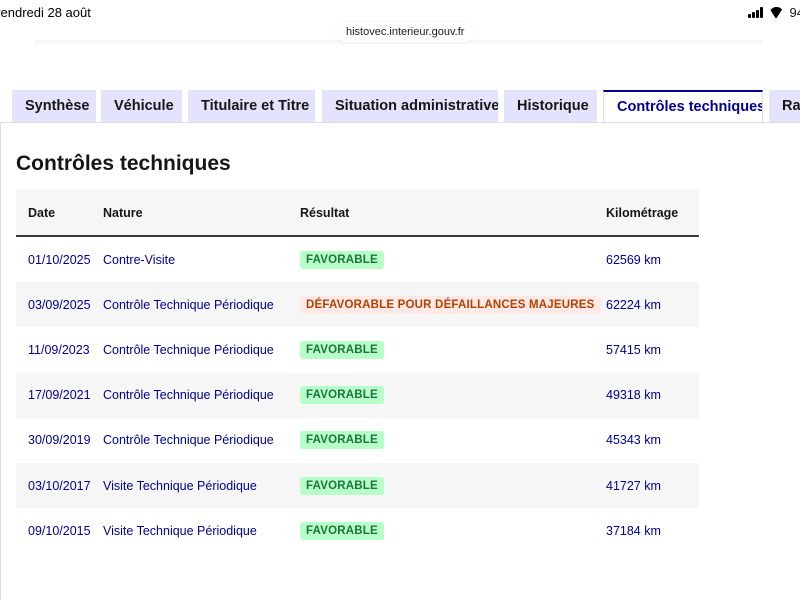 The height and width of the screenshot is (600, 800). What do you see at coordinates (633, 259) in the screenshot?
I see `cell-km: 62569 km` at bounding box center [633, 259].